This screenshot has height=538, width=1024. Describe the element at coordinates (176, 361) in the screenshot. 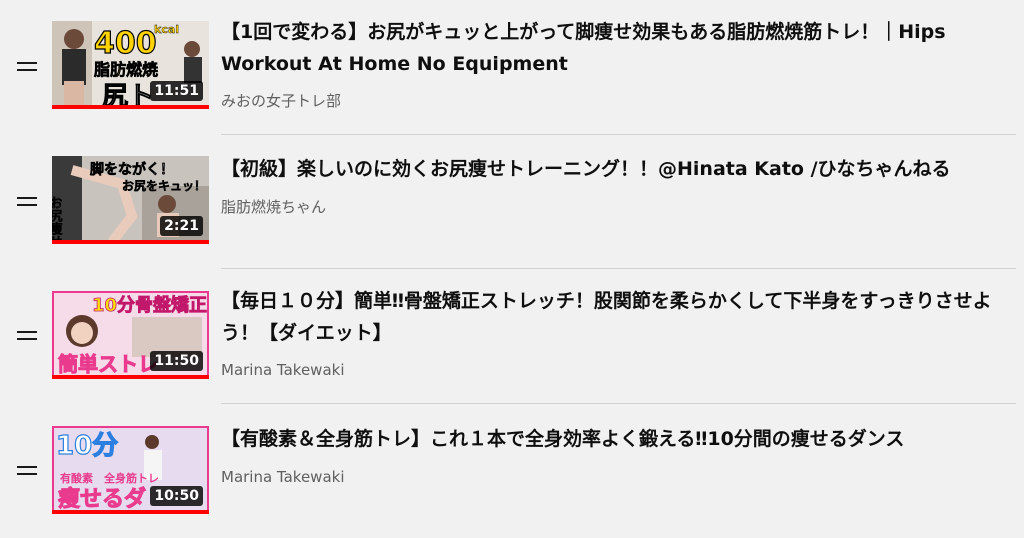

I see `video-duration: 11:50` at that location.